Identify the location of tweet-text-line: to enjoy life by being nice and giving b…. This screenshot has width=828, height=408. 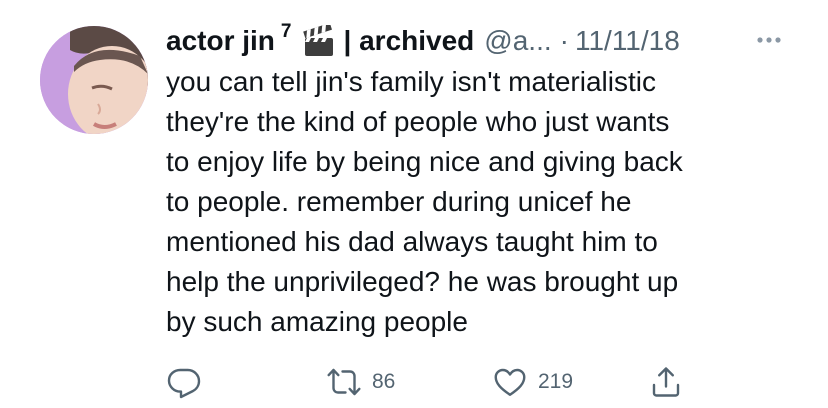
(424, 161).